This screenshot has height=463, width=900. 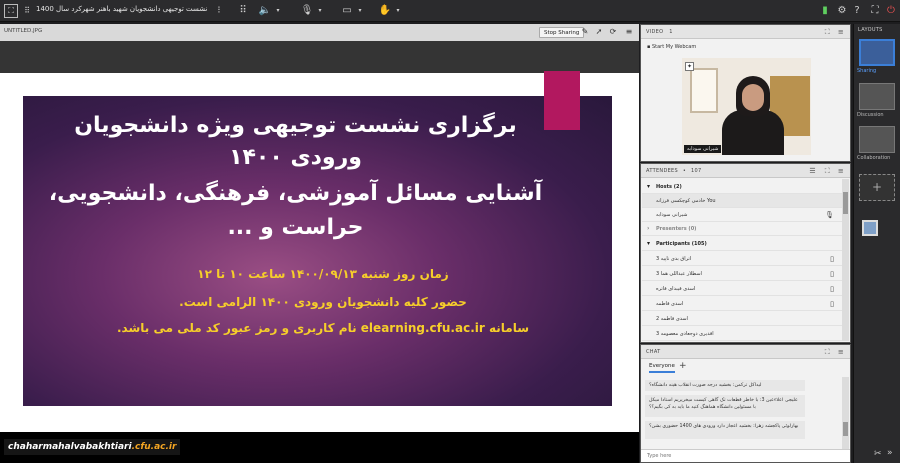 I want to click on power-exit-icon: ⏻, so click(x=891, y=11).